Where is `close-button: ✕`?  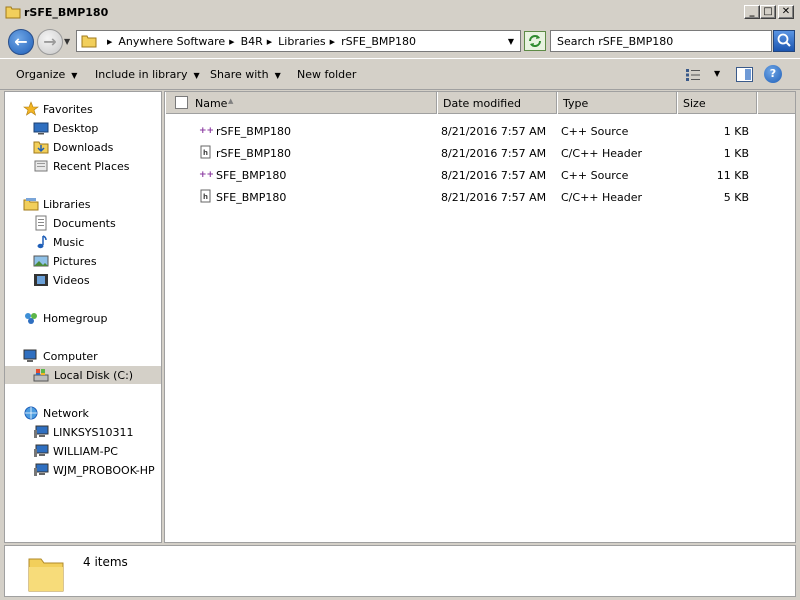 close-button: ✕ is located at coordinates (786, 12).